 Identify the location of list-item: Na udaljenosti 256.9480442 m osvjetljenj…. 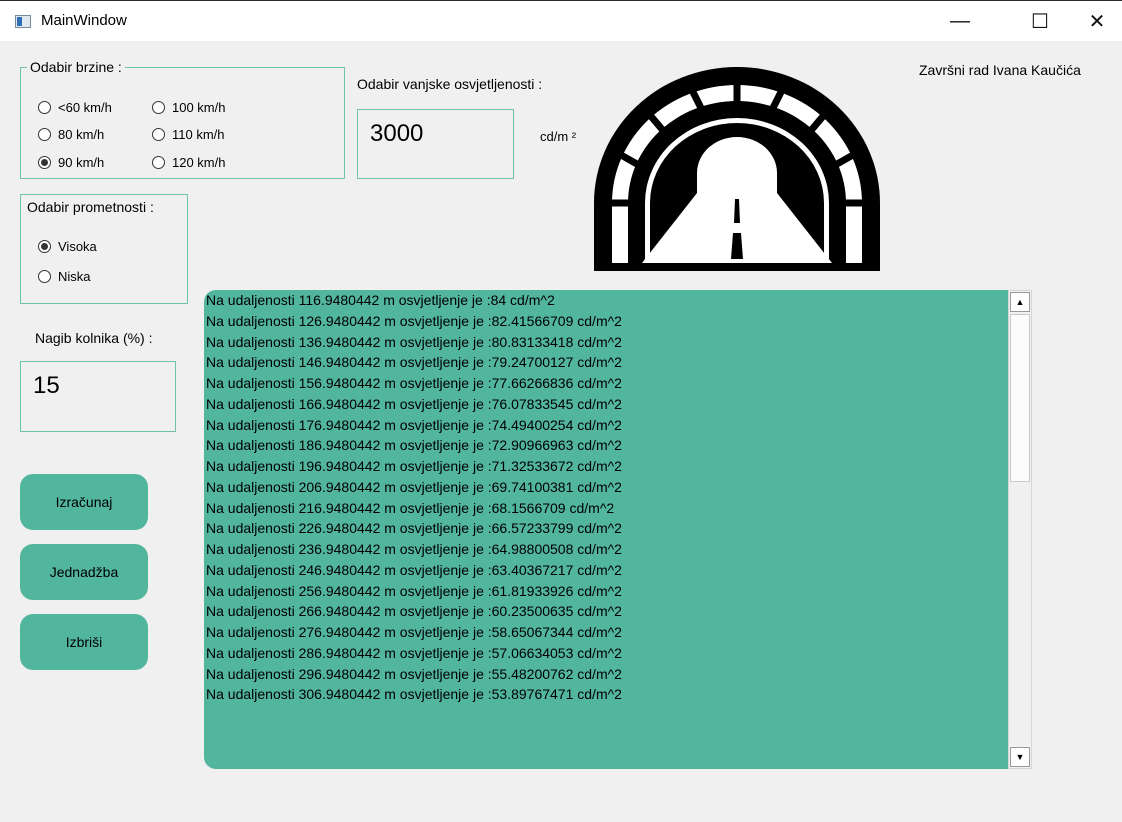
(414, 591).